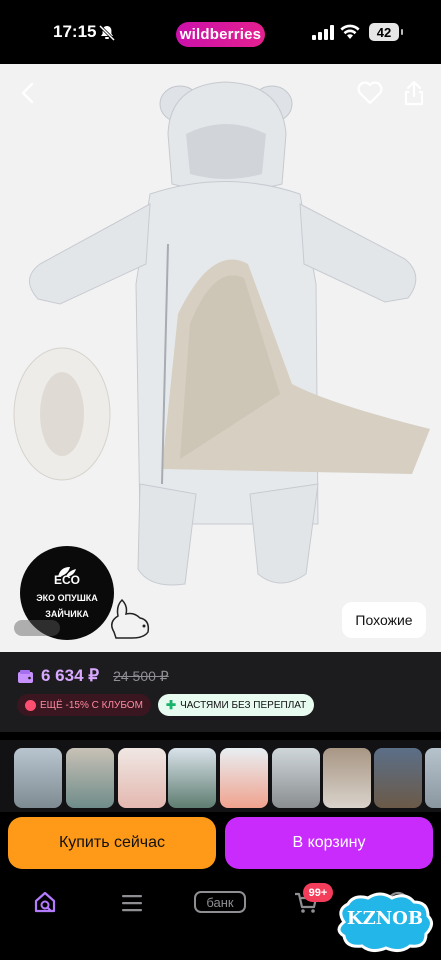 The width and height of the screenshot is (441, 960). I want to click on menu-icon, so click(132, 903).